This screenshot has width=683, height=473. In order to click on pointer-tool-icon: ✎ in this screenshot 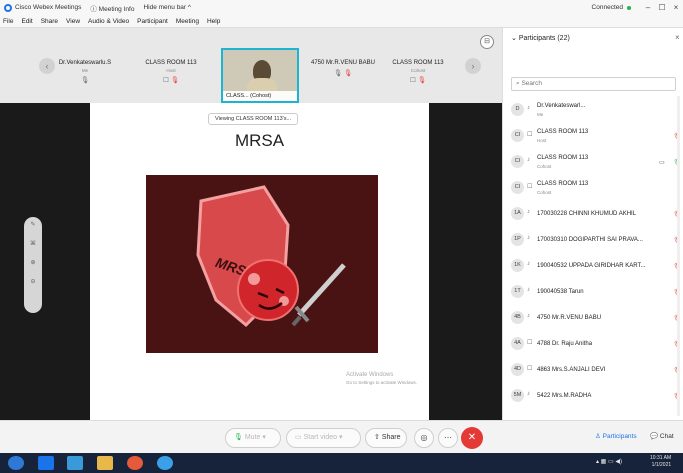, I will do `click(33, 224)`.